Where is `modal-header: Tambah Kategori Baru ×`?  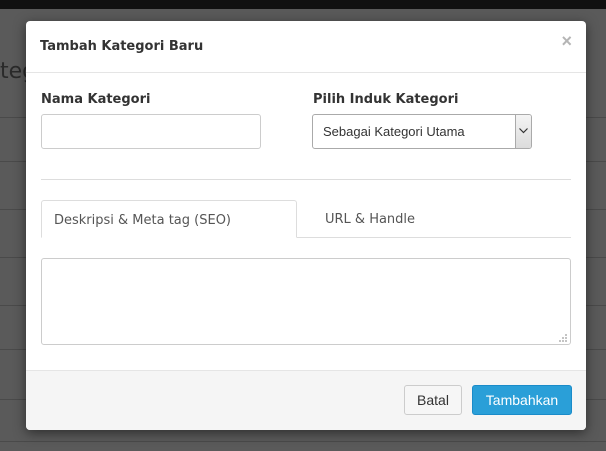 modal-header: Tambah Kategori Baru × is located at coordinates (306, 47).